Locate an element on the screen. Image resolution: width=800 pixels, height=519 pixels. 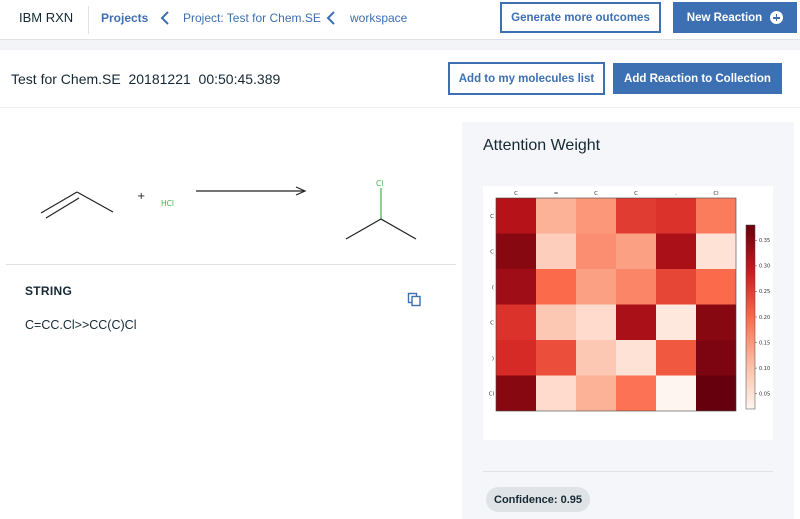
x-tick-label: . is located at coordinates (676, 194).